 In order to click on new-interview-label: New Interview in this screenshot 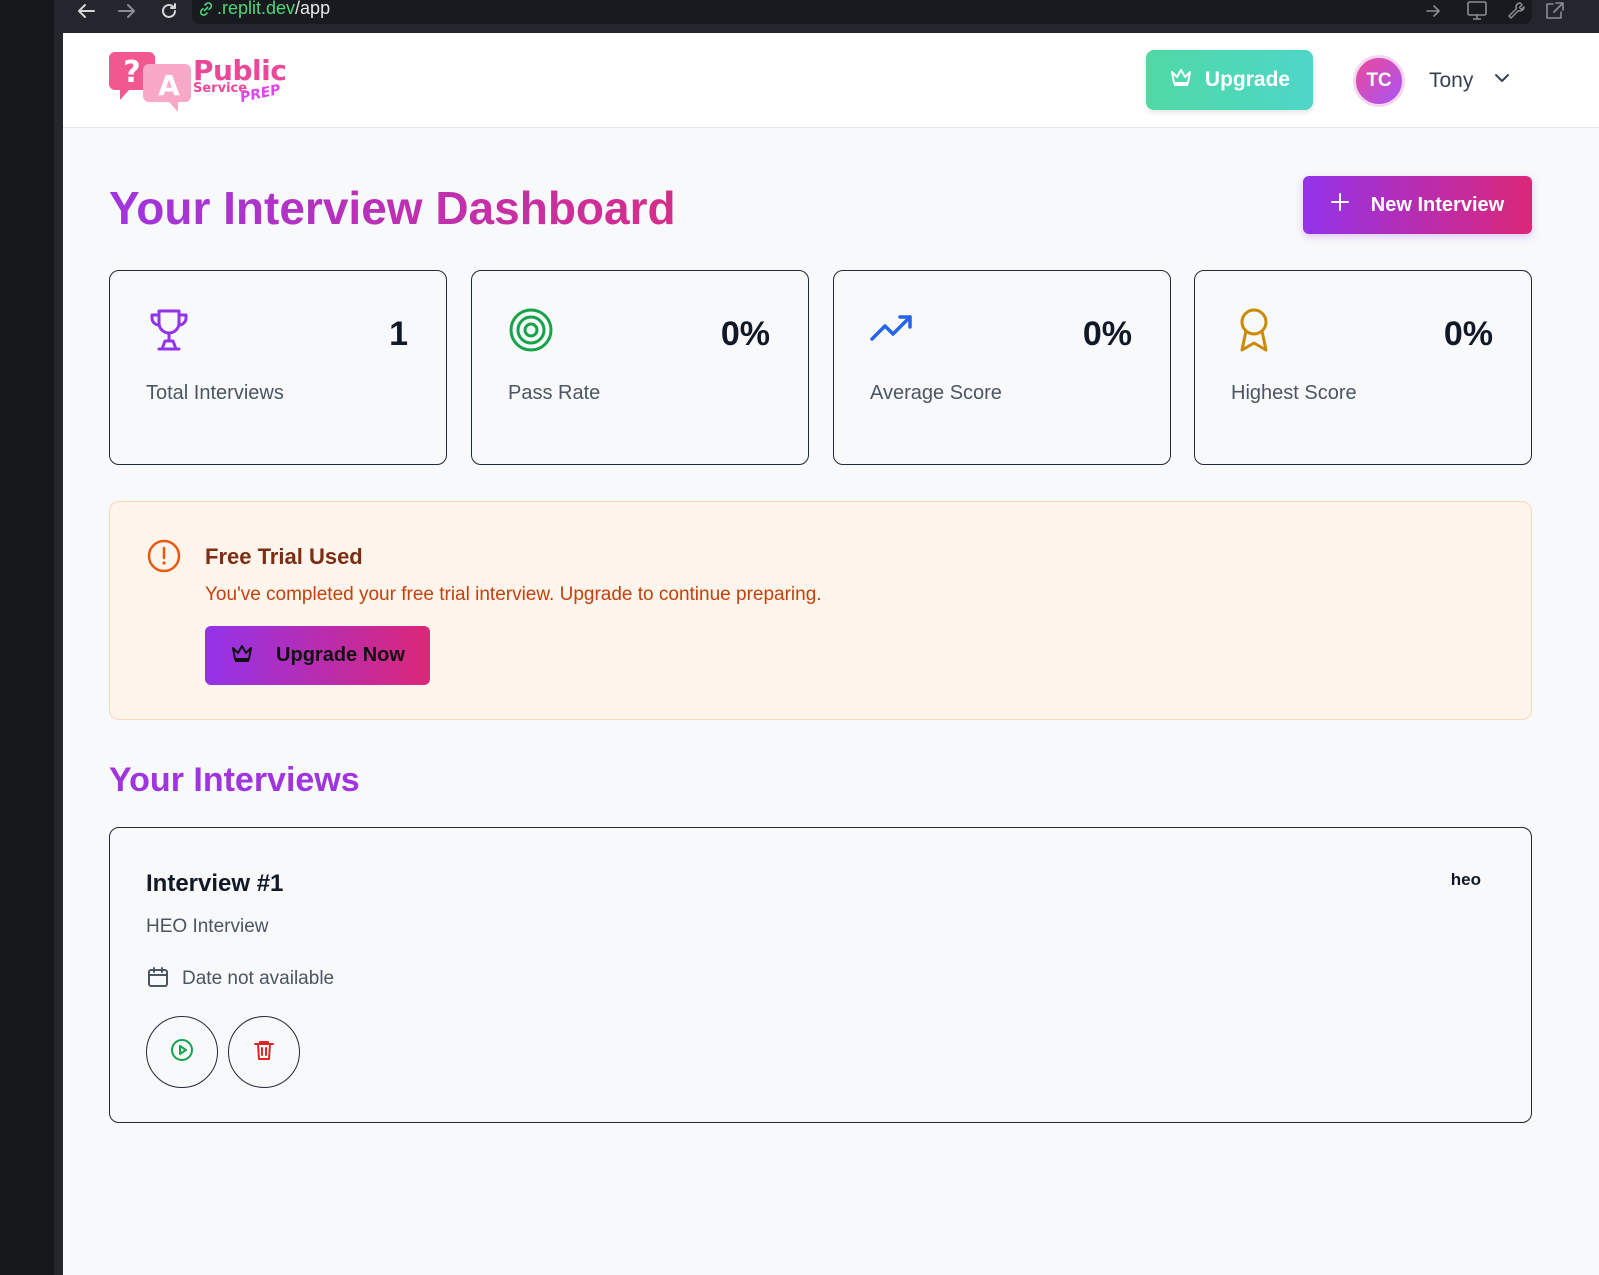, I will do `click(1437, 204)`.